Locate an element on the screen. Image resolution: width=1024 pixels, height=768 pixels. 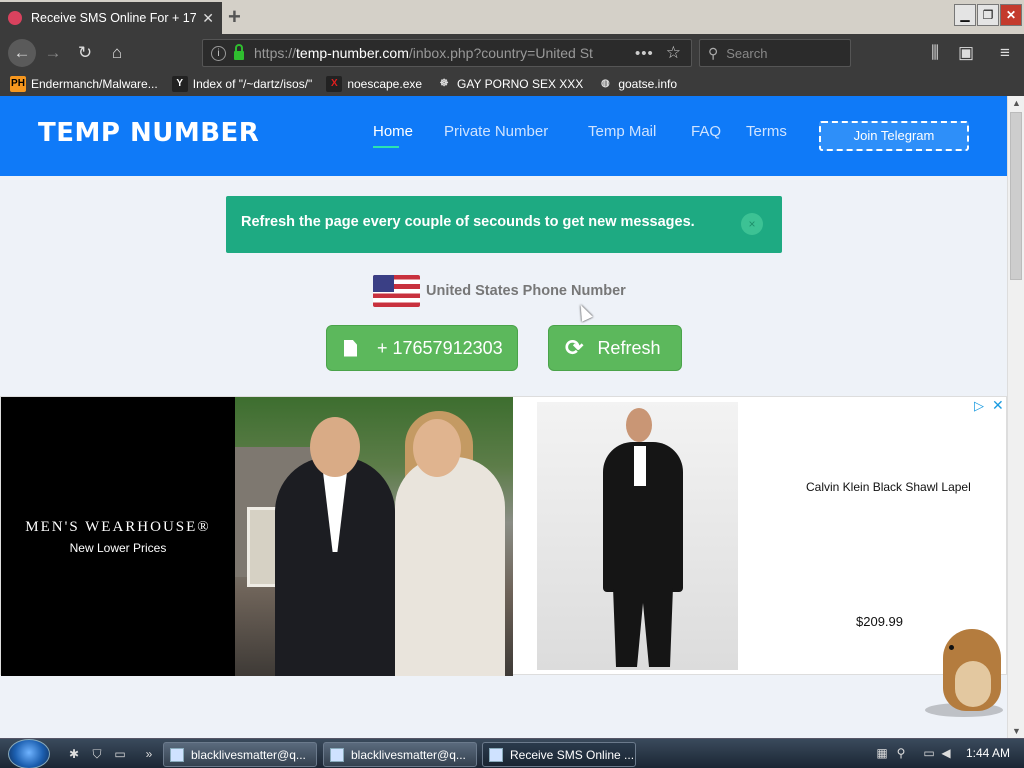
us-flag-icon is located at coordinates (396, 291).